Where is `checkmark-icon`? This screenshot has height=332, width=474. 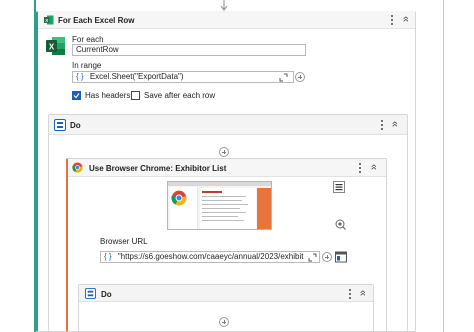
checkmark-icon is located at coordinates (76, 96).